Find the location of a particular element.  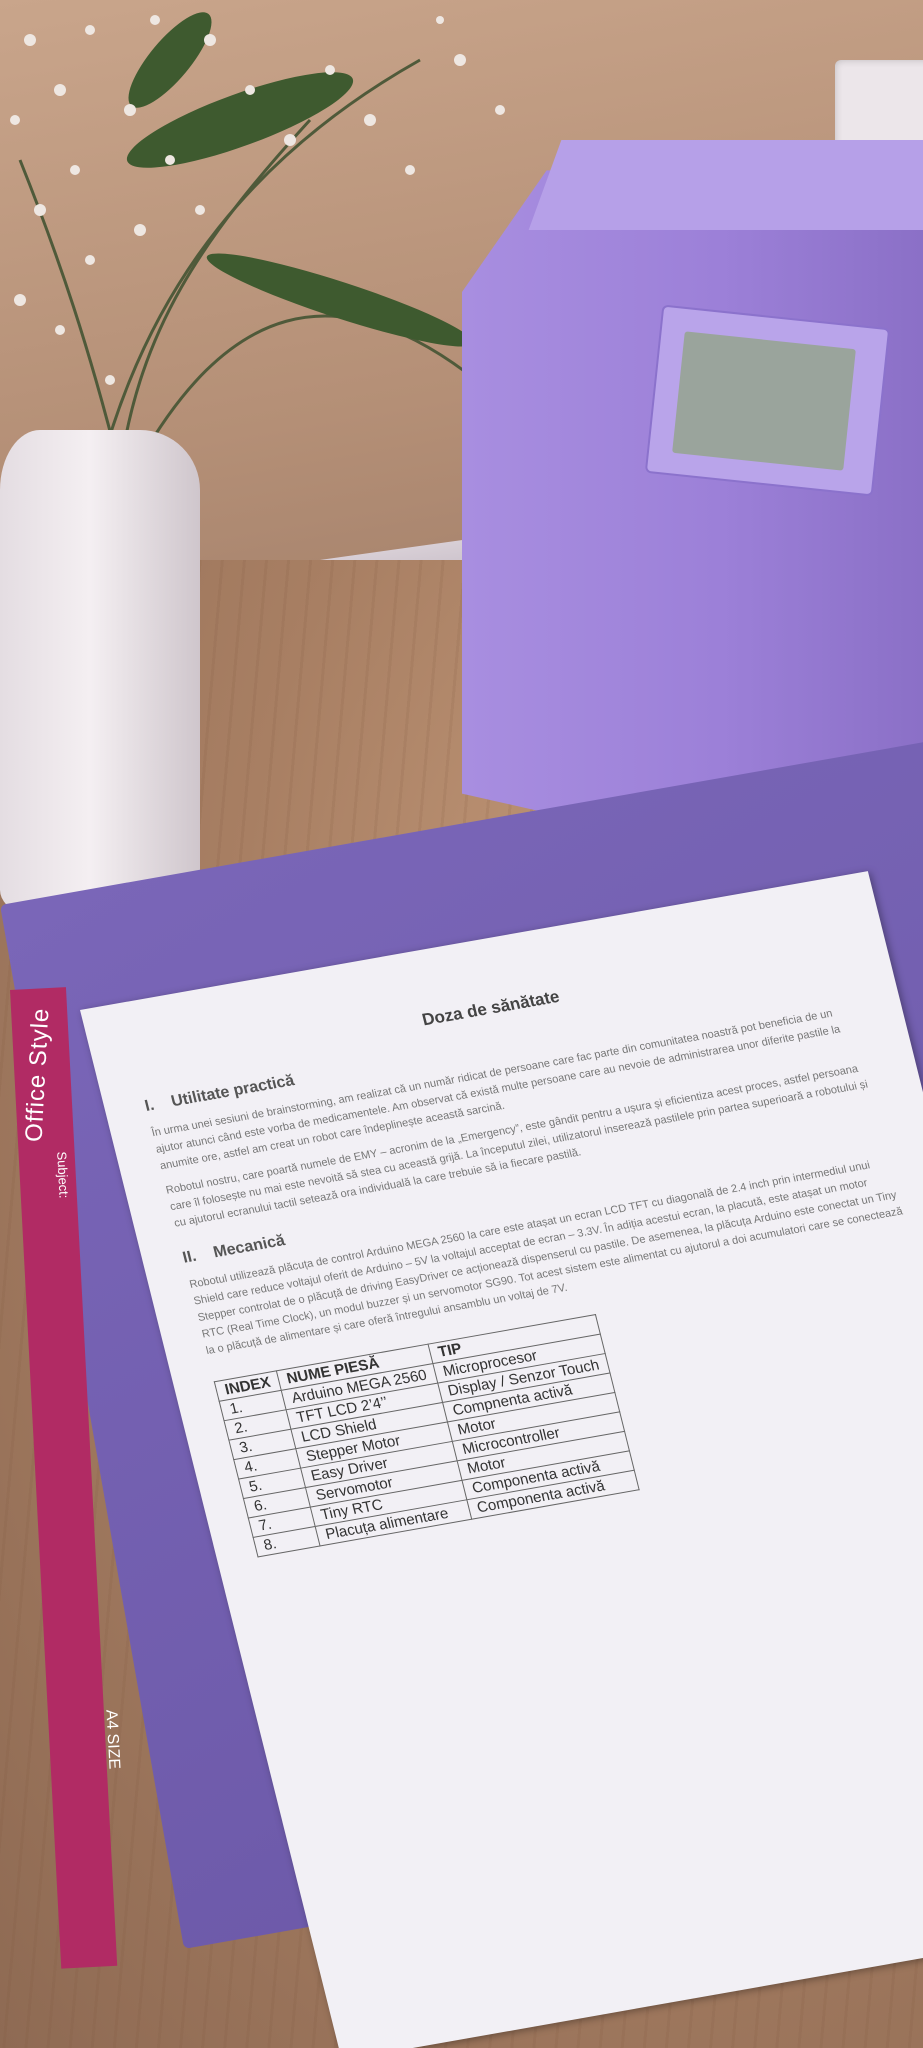

folder-subject-label: Subject: is located at coordinates (63, 1175).